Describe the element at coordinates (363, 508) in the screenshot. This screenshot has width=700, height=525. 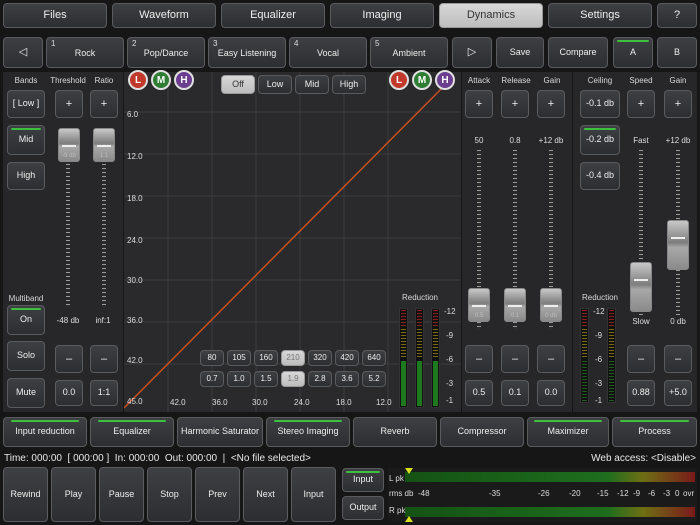
I see `meter-output-button: Output` at that location.